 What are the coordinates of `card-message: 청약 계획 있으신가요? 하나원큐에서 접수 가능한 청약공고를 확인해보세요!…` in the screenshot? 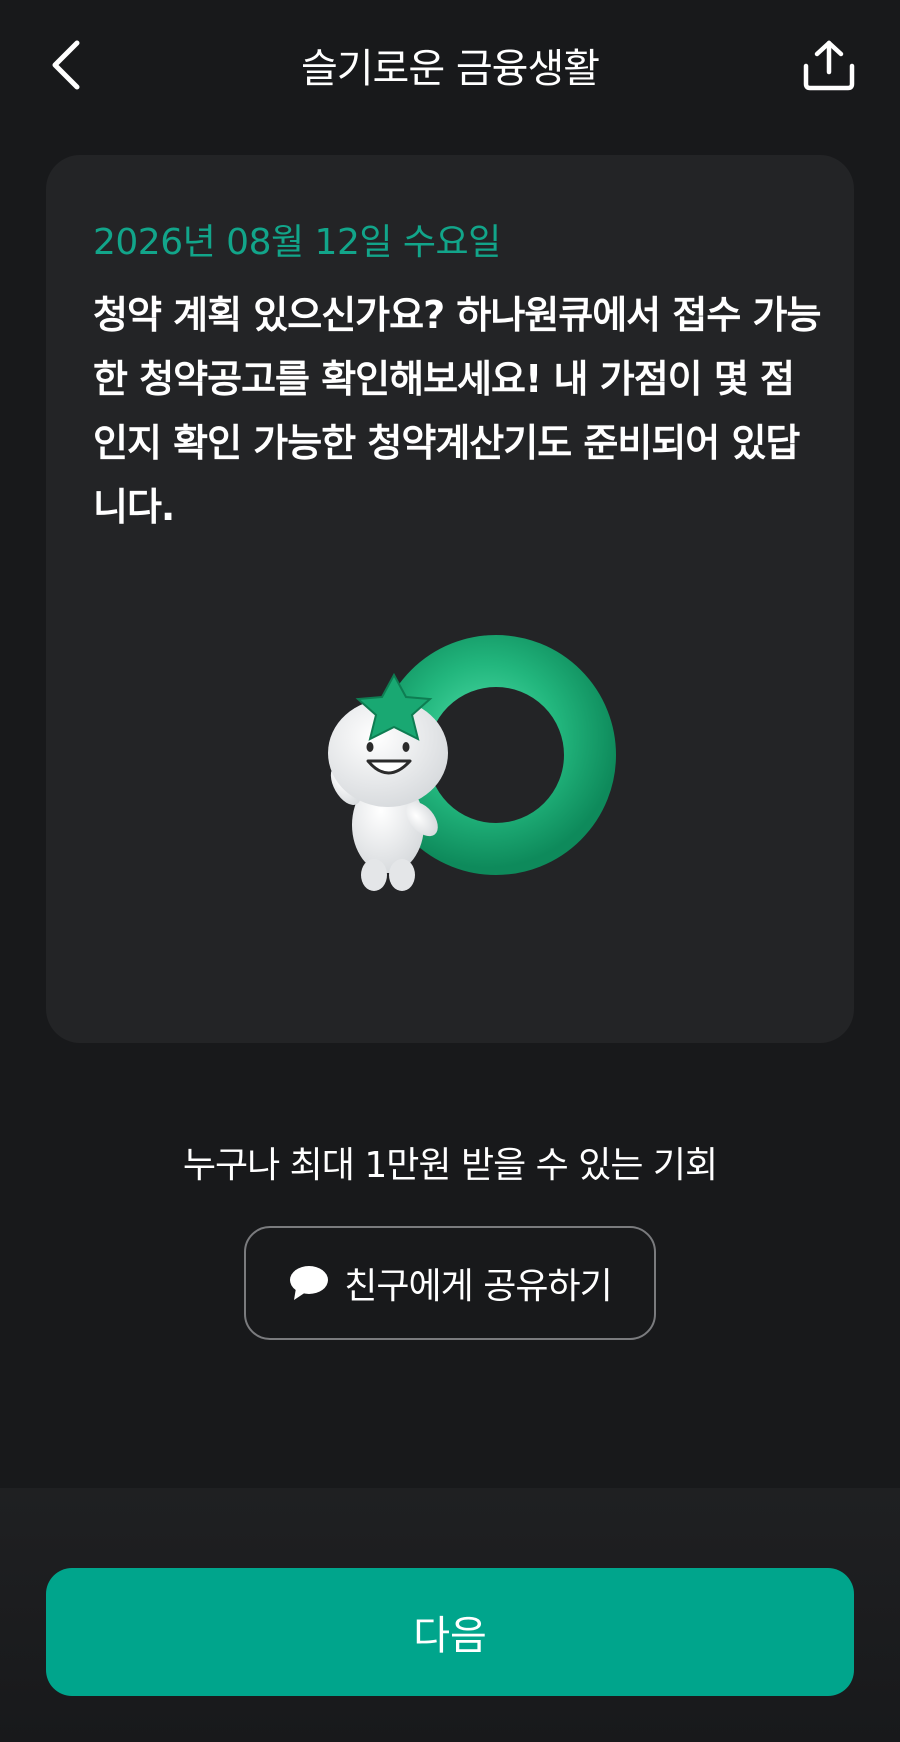 It's located at (457, 411).